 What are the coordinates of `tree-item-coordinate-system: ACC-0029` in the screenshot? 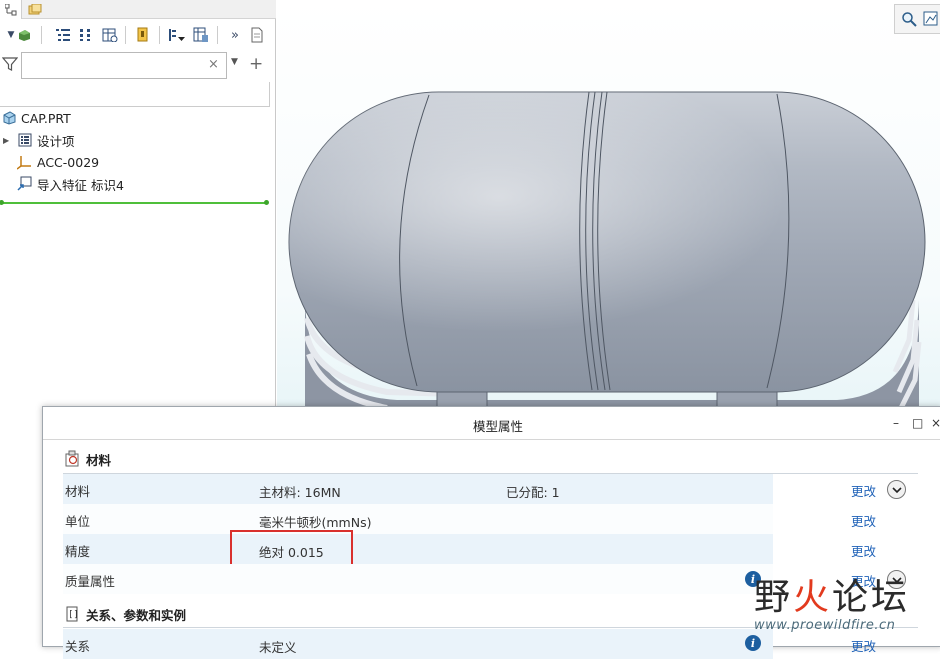 It's located at (58, 162).